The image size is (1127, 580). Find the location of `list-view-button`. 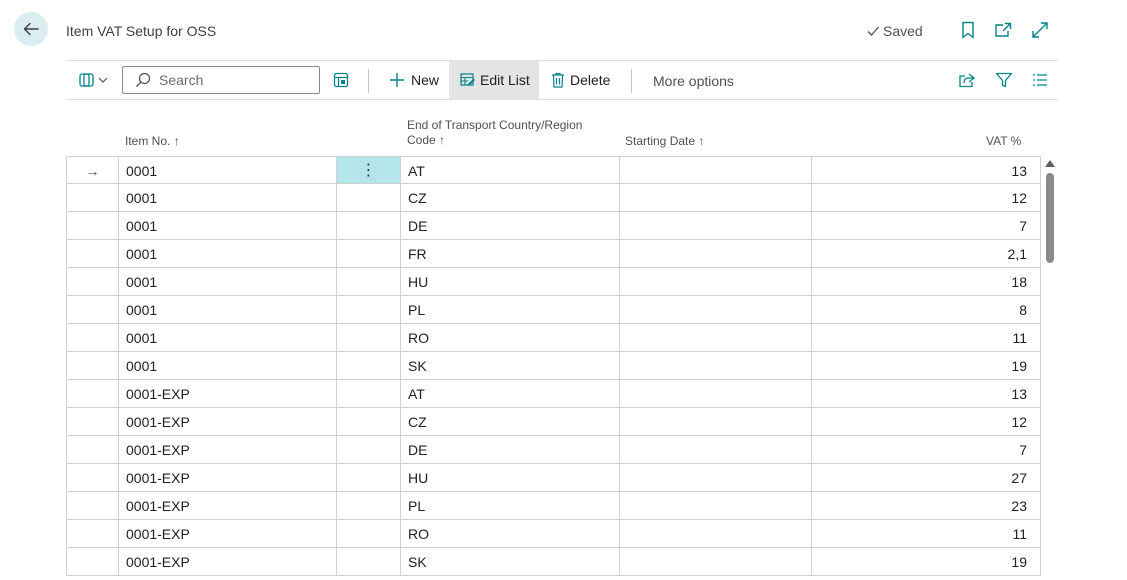

list-view-button is located at coordinates (1040, 80).